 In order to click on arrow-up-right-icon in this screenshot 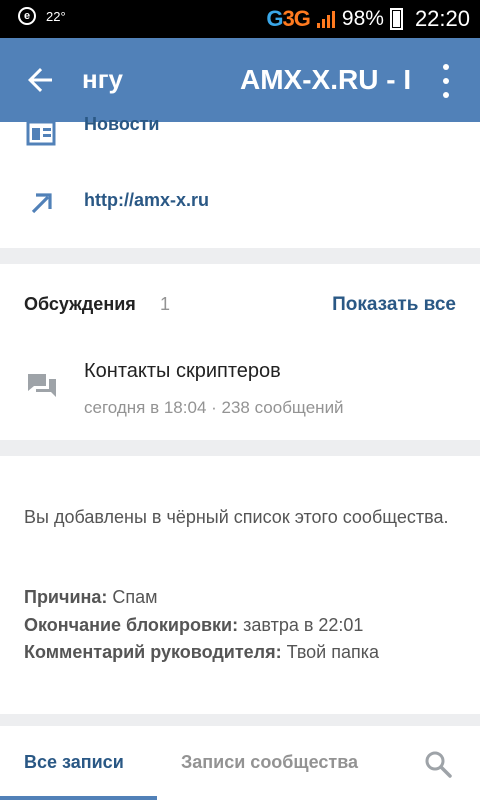, I will do `click(41, 203)`.